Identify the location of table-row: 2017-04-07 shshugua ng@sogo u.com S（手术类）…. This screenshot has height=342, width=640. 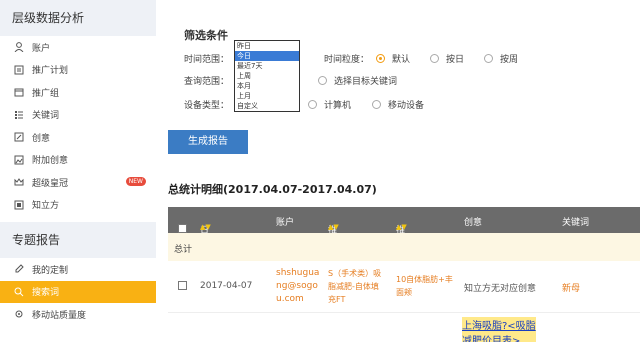
(404, 287).